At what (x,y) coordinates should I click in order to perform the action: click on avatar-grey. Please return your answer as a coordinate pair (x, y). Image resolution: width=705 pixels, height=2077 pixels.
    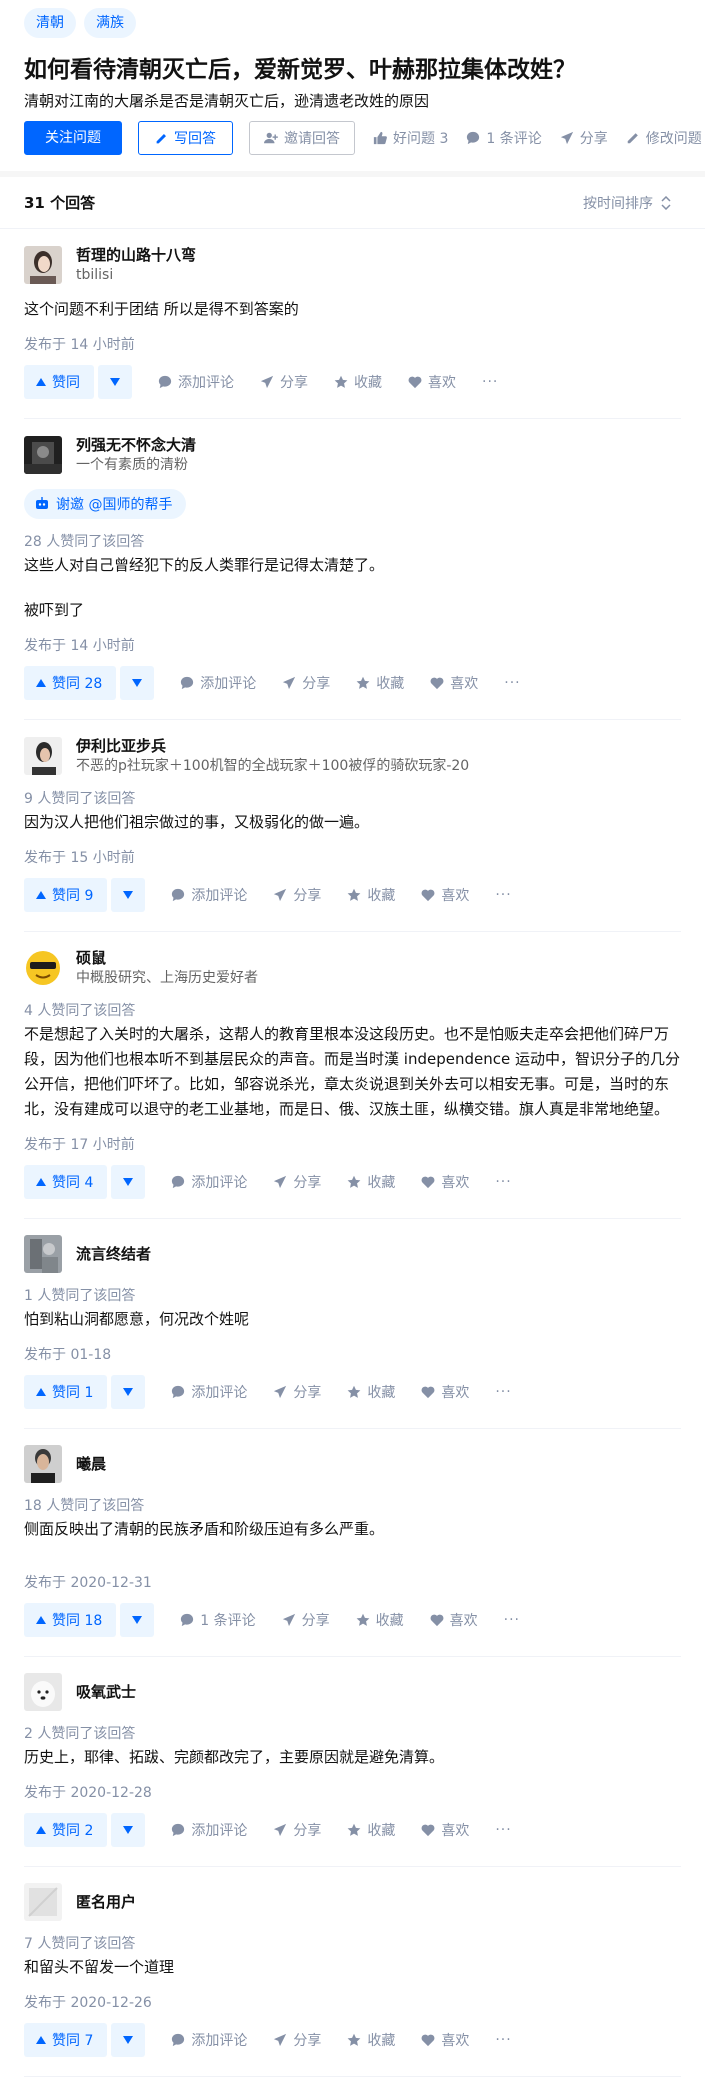
    Looking at the image, I should click on (43, 1254).